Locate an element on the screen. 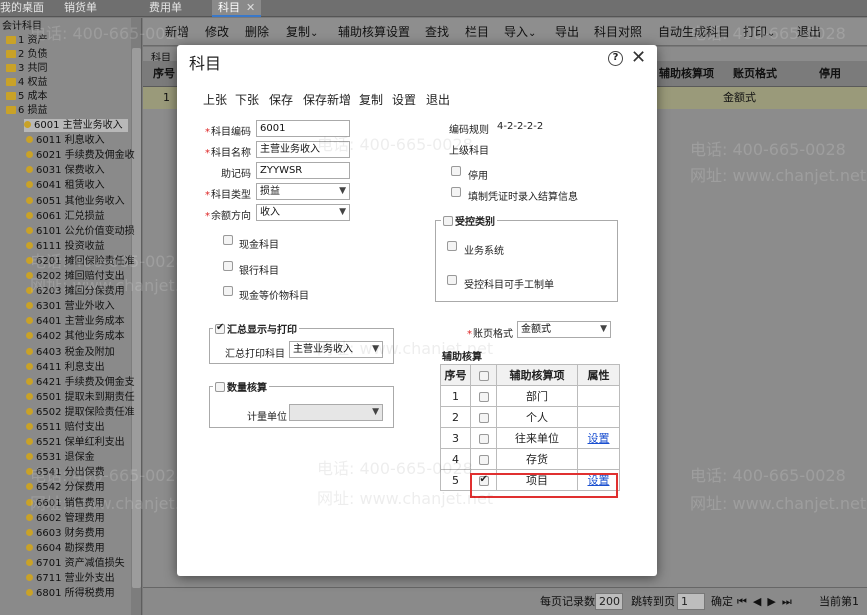 The height and width of the screenshot is (615, 867). tab-sales-order: 销货单 is located at coordinates (80, 8).